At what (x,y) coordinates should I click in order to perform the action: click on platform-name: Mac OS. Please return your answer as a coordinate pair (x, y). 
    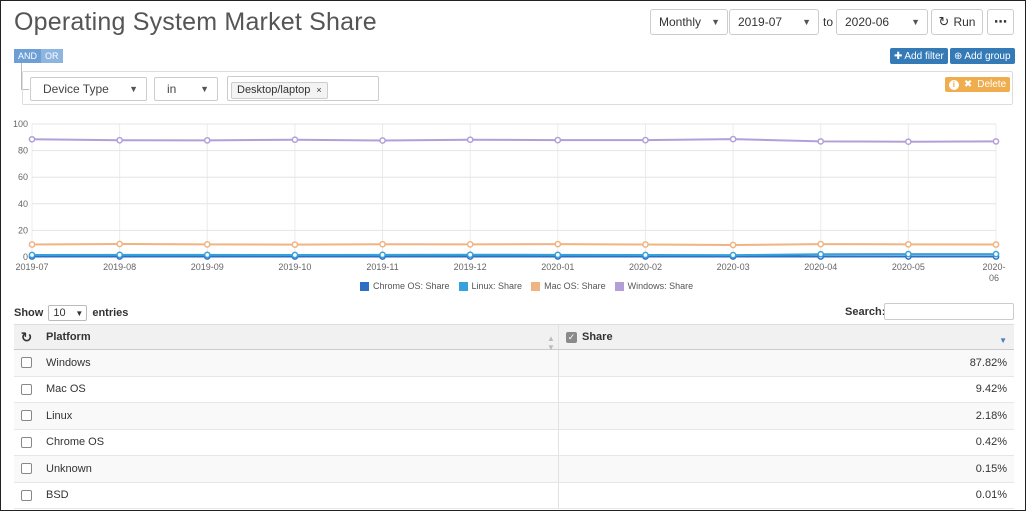
    Looking at the image, I should click on (66, 389).